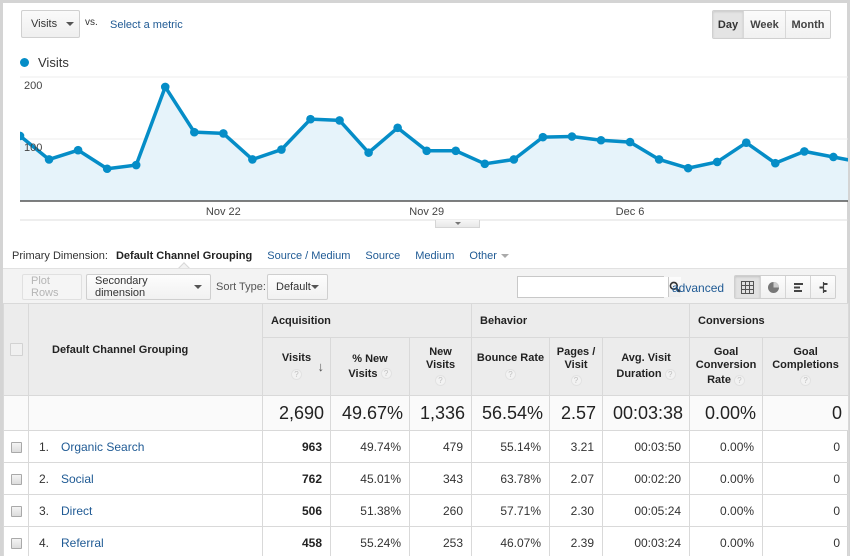 This screenshot has width=850, height=556. Describe the element at coordinates (44, 24) in the screenshot. I see `metric-dropdown-label: Visits` at that location.